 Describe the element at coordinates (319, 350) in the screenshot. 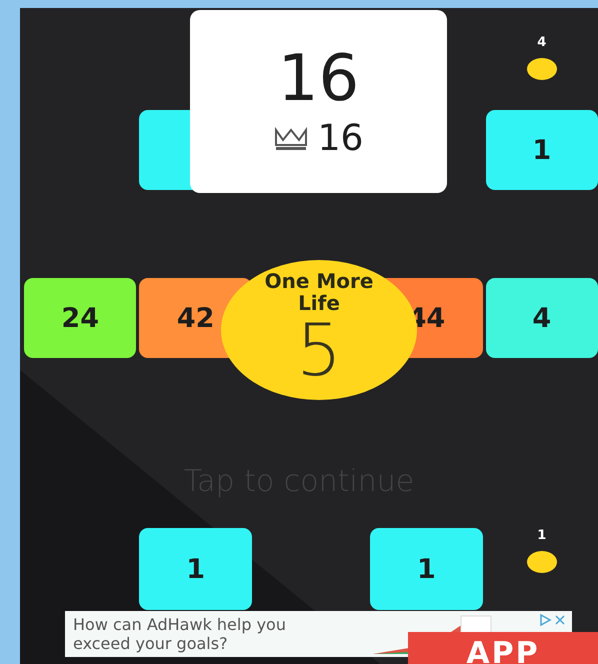

I see `countdown-number: 5` at that location.